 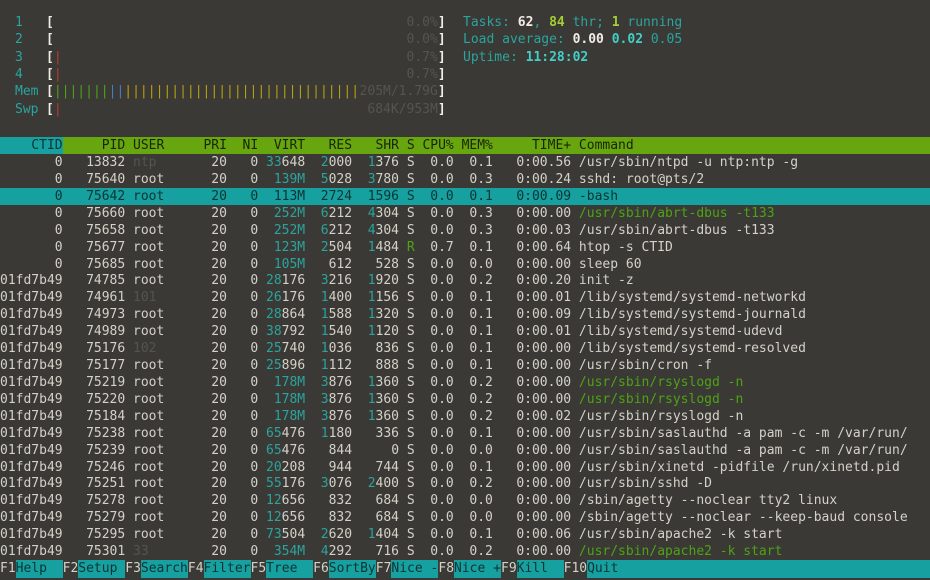 What do you see at coordinates (407, 569) in the screenshot?
I see `fn-f7-nice: F7 Nice -` at bounding box center [407, 569].